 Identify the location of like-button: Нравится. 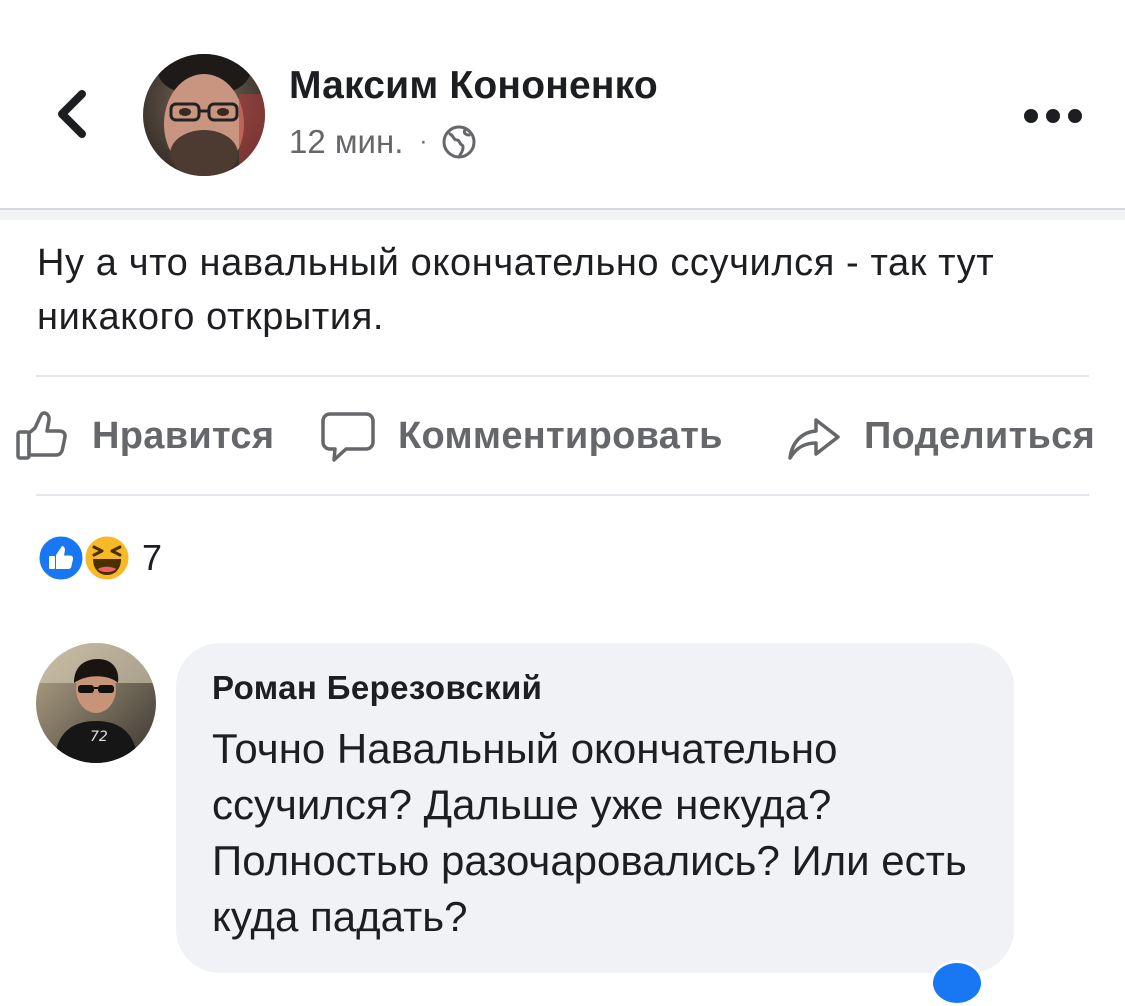
(144, 436).